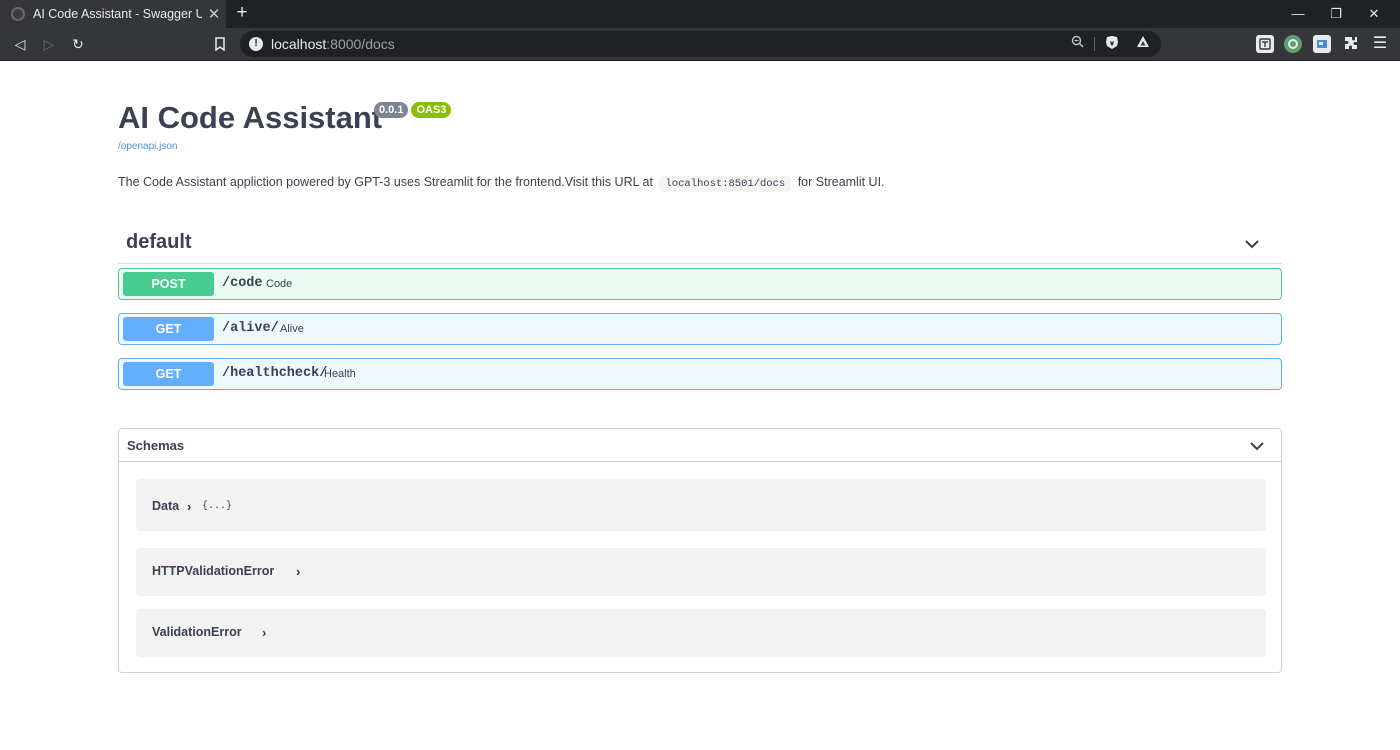 The height and width of the screenshot is (750, 1400). What do you see at coordinates (217, 506) in the screenshot?
I see `schema-collapsed-braces: {...}` at bounding box center [217, 506].